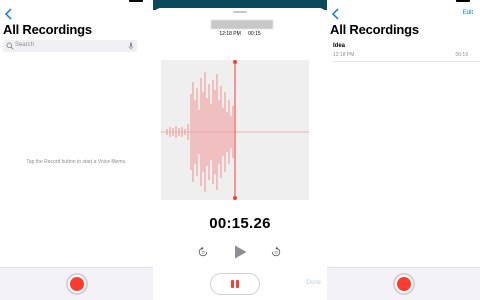 The width and height of the screenshot is (480, 300). I want to click on skip-back-15-icon: 15, so click(203, 252).